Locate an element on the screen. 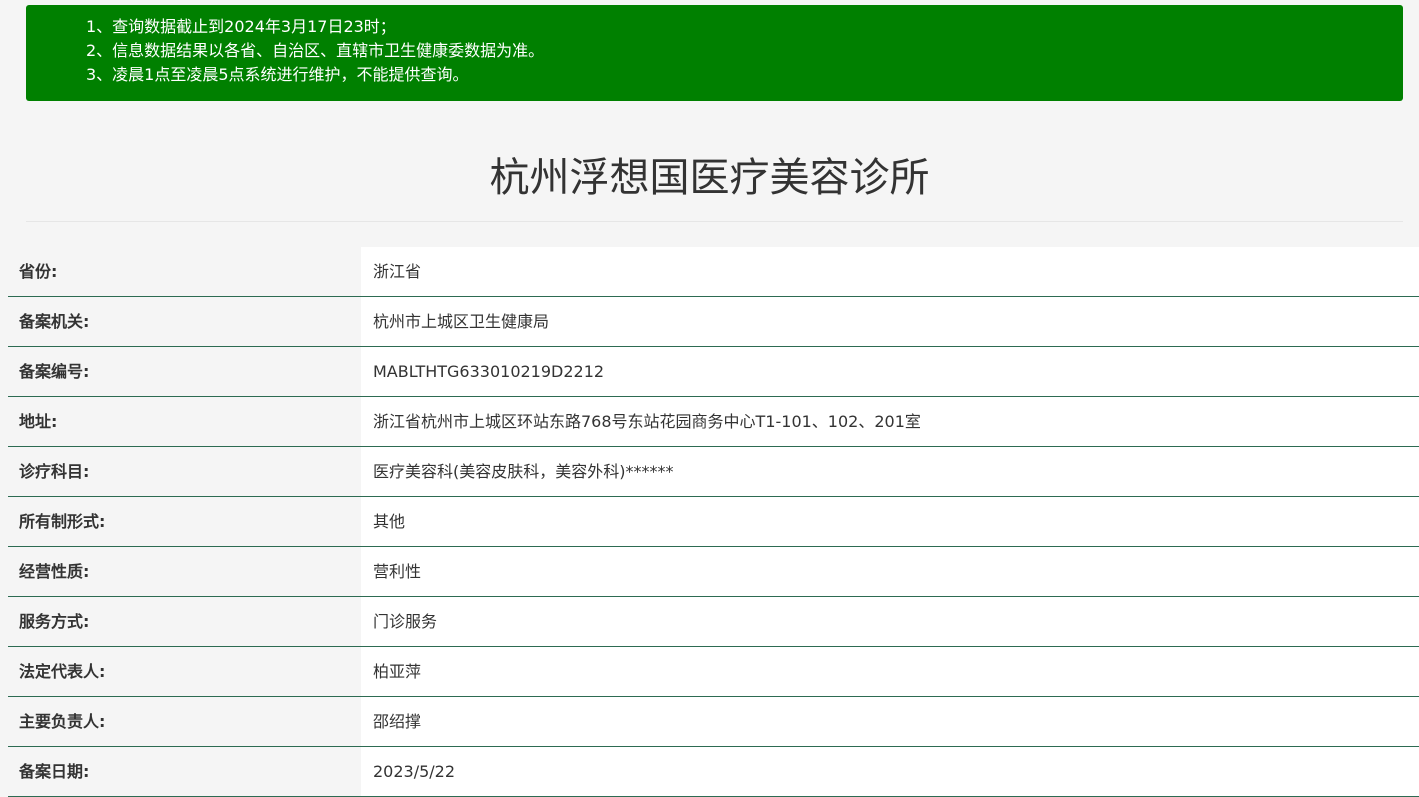 This screenshot has width=1419, height=797. row-value-departments: 医疗美容科(美容皮肤科，美容外科)****** is located at coordinates (890, 471).